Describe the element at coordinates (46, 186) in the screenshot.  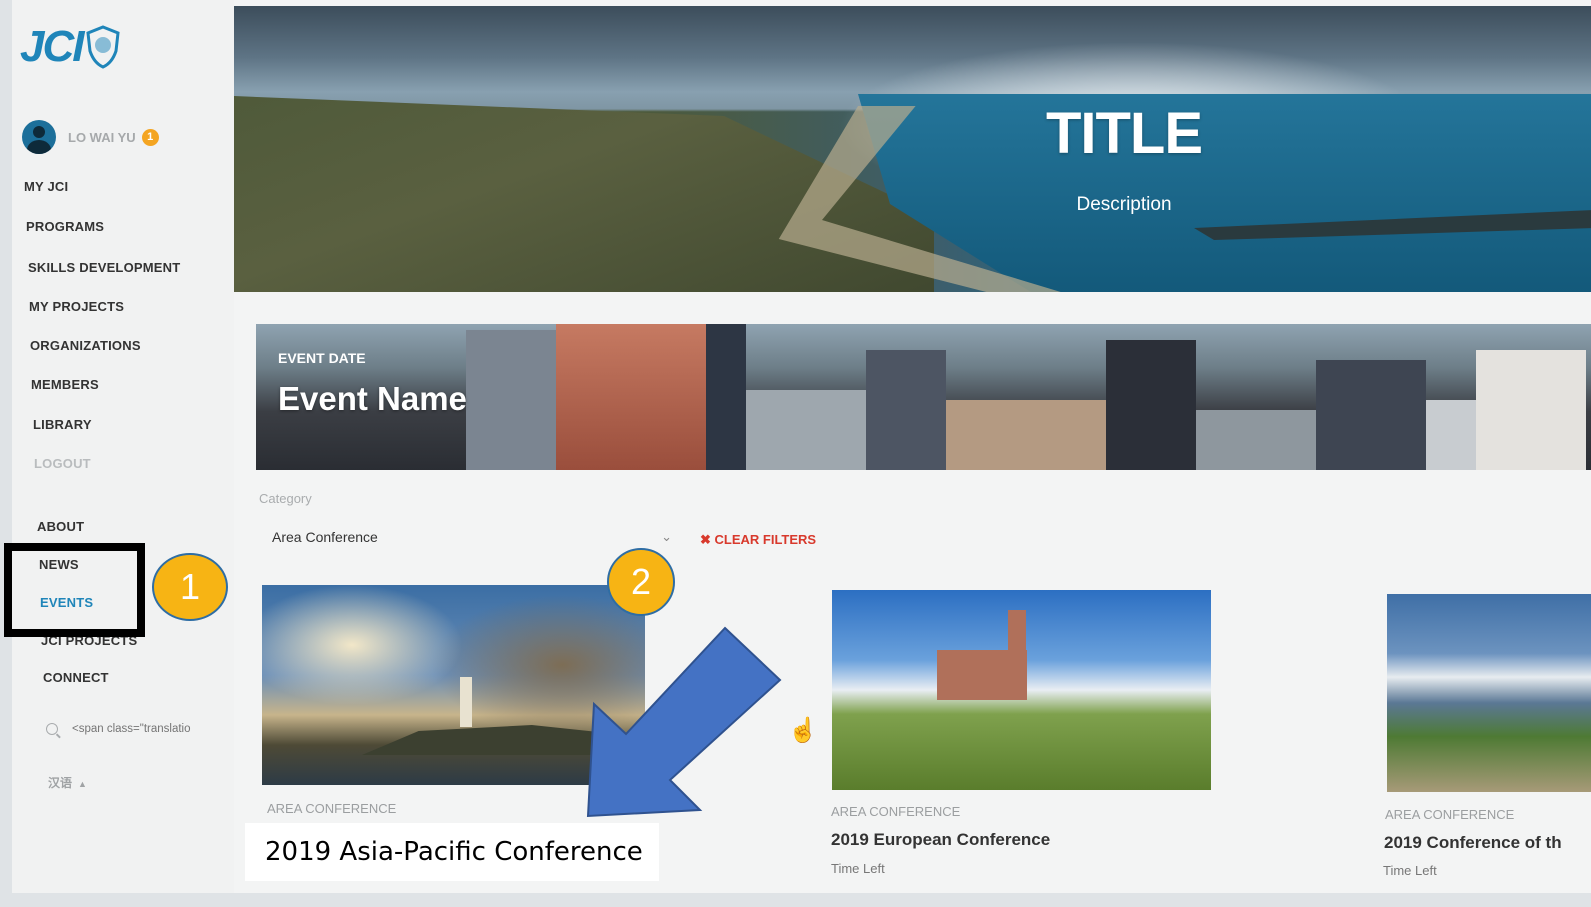
I see `nav-item-my-jci: MY JCI` at that location.